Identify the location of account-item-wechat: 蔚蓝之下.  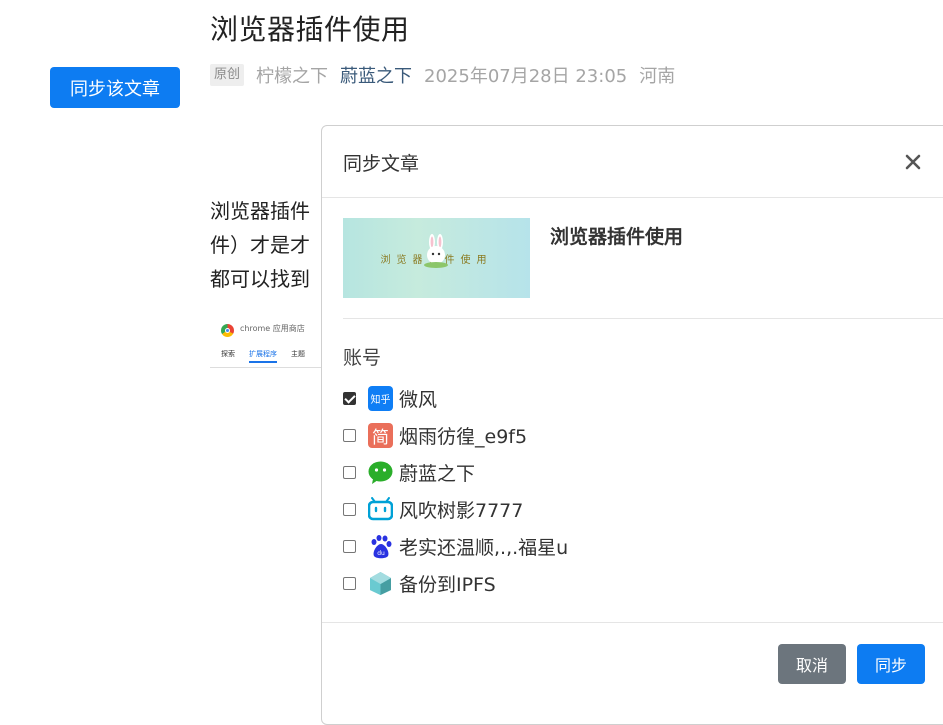
(455, 472).